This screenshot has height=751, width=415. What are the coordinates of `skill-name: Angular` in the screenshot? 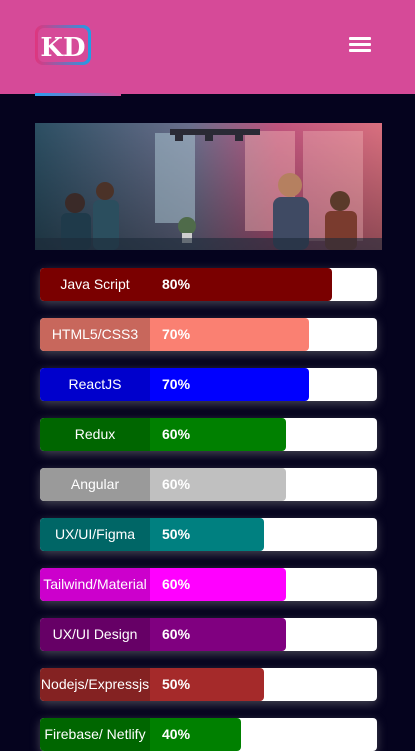 It's located at (95, 484).